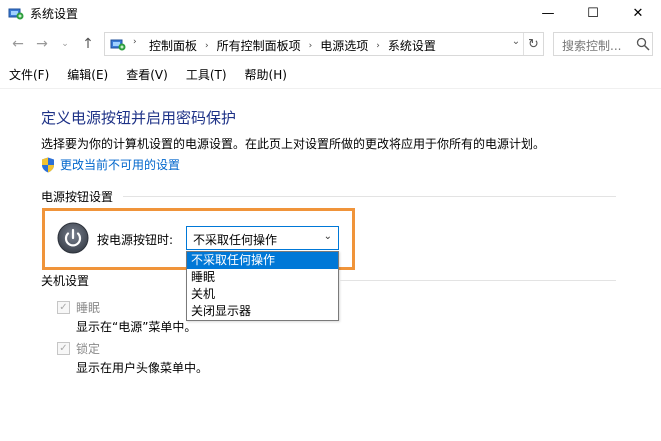 The height and width of the screenshot is (441, 661). What do you see at coordinates (135, 42) in the screenshot?
I see `breadcrumb-root-chevron-icon: ›` at bounding box center [135, 42].